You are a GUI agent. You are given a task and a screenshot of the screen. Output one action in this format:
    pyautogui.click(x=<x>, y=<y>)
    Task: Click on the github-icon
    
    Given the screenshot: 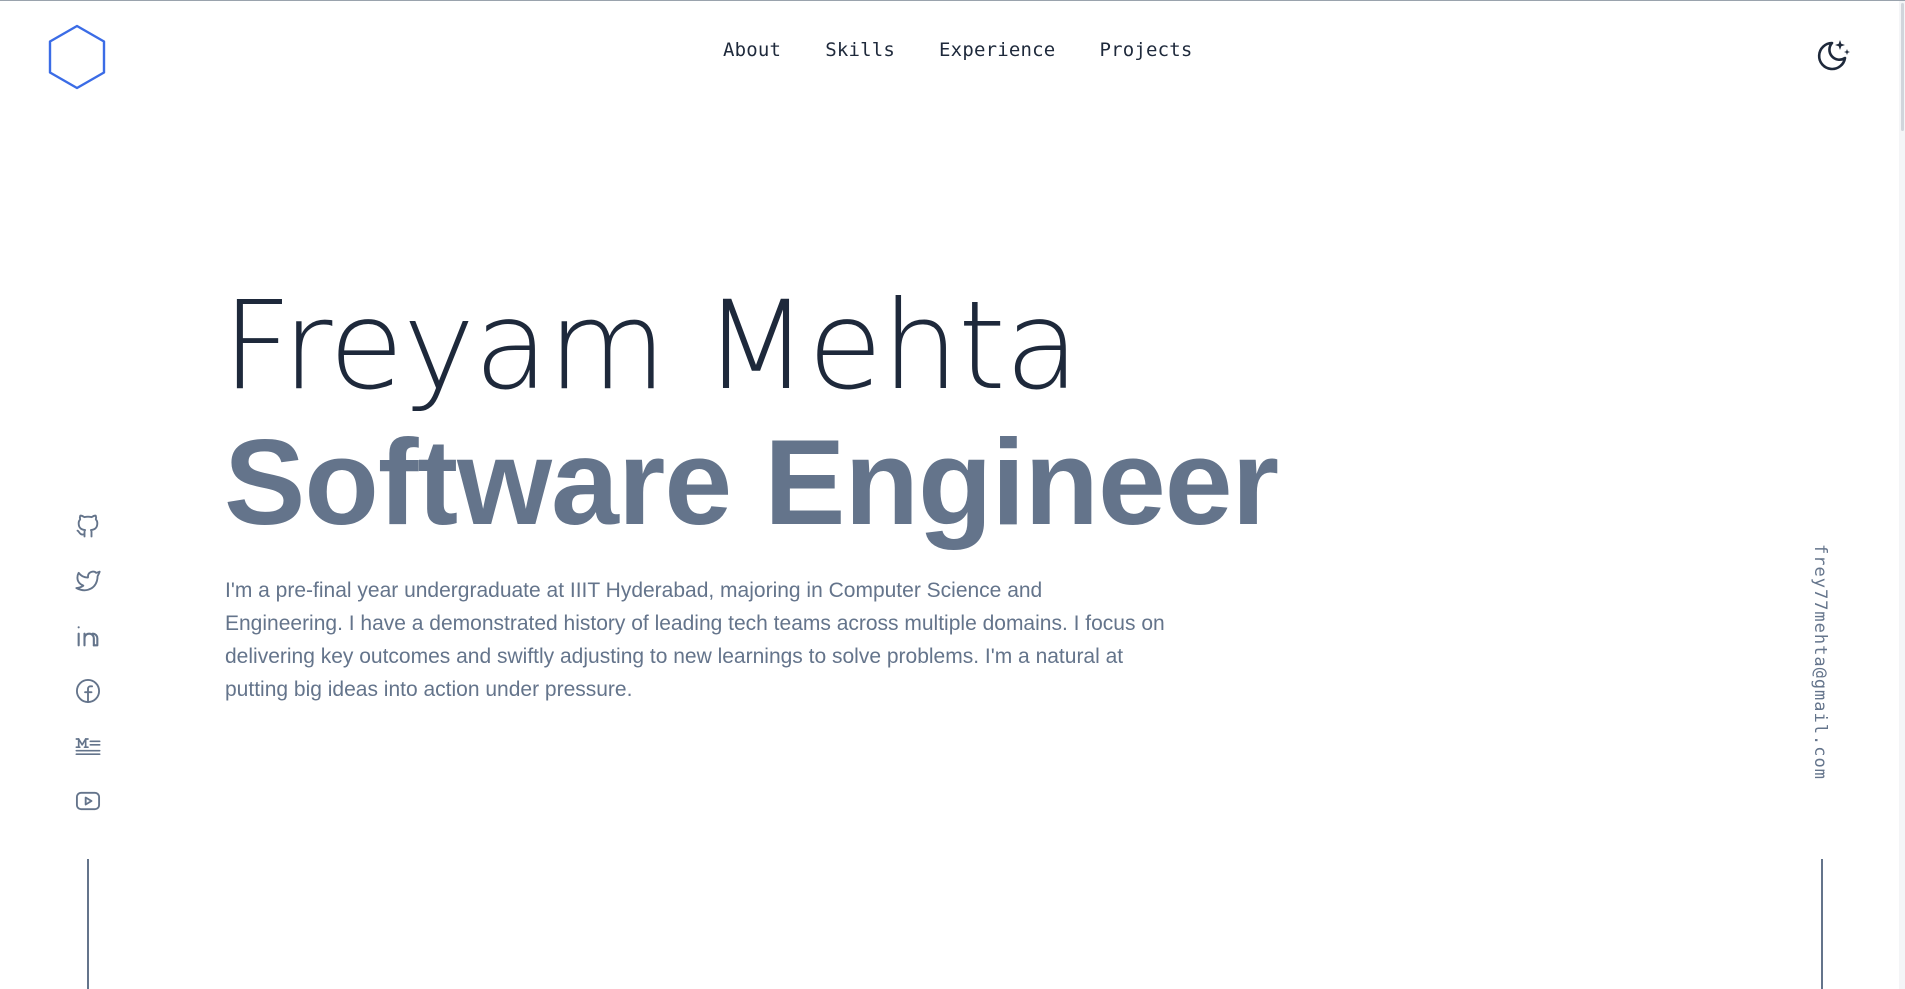 What is the action you would take?
    pyautogui.click(x=88, y=526)
    